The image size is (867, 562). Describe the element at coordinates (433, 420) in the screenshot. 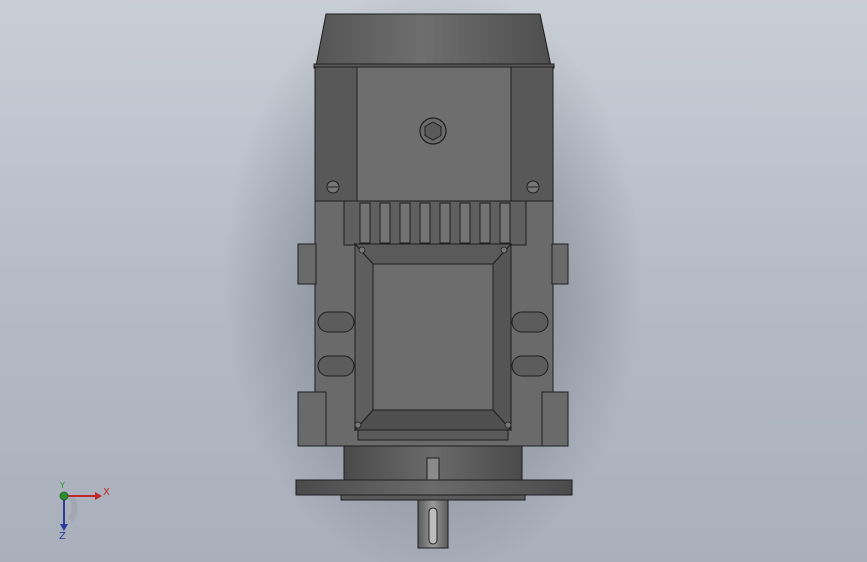

I see `cover-bevel-bottom` at that location.